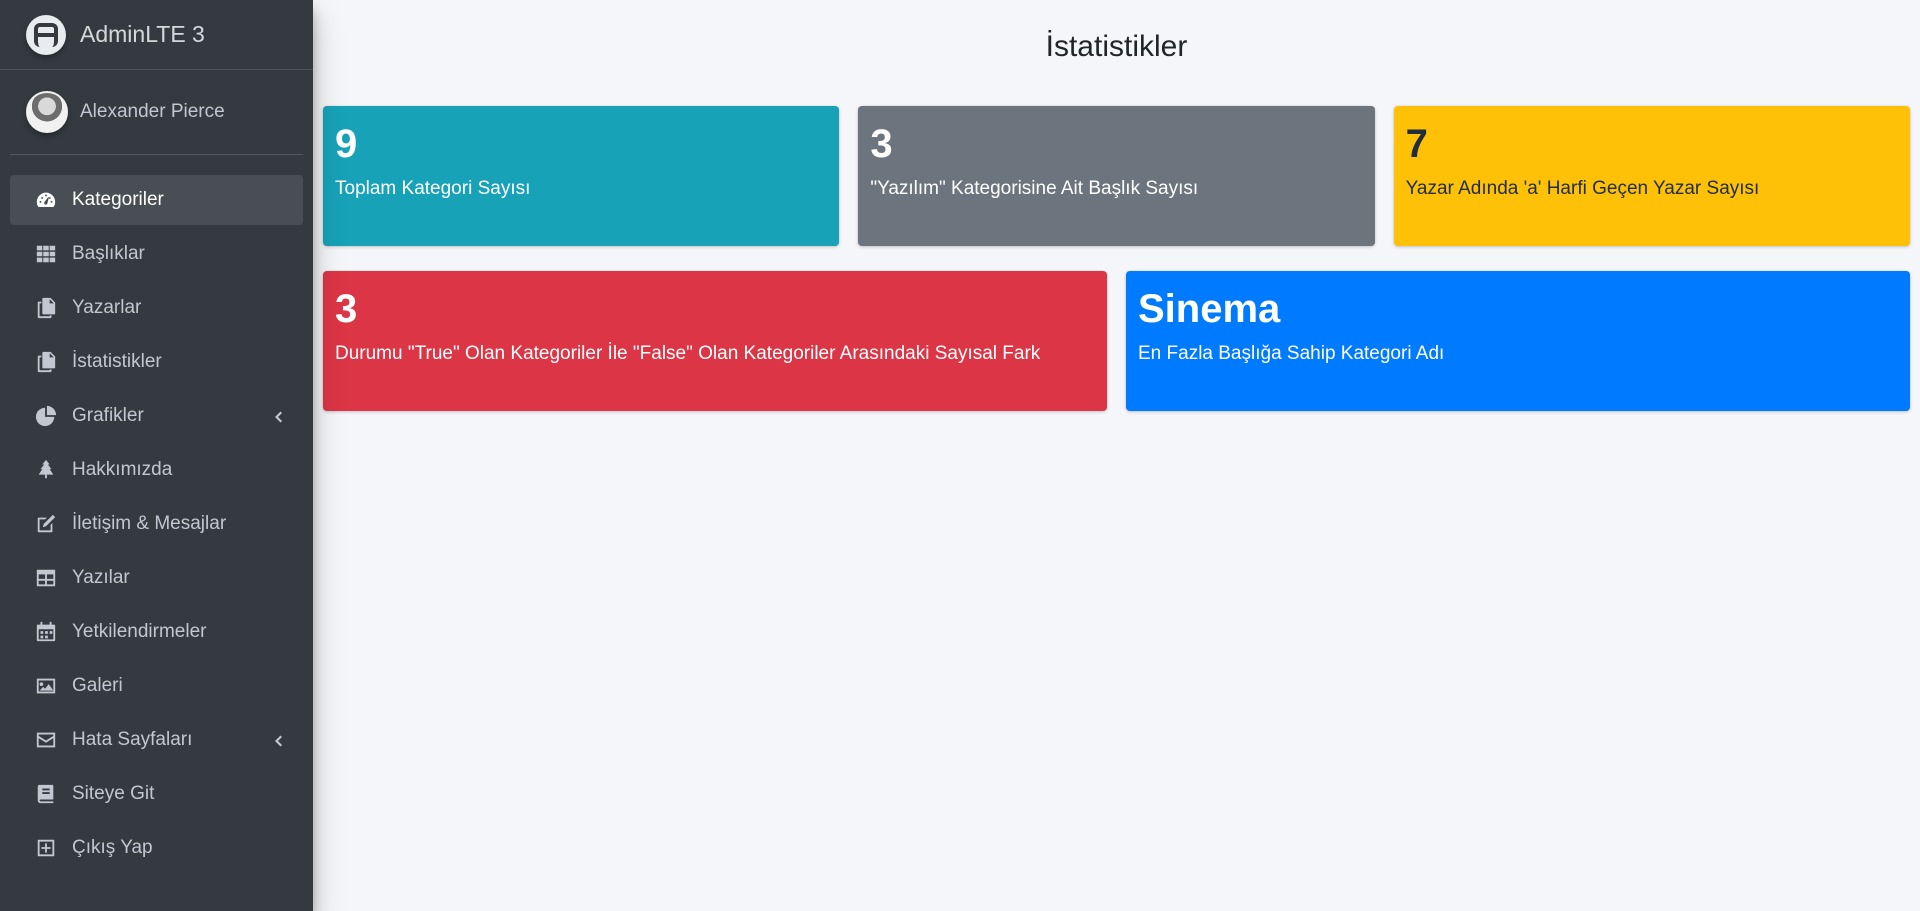 Image resolution: width=1920 pixels, height=911 pixels. What do you see at coordinates (1209, 309) in the screenshot?
I see `stat-value: Sinema` at bounding box center [1209, 309].